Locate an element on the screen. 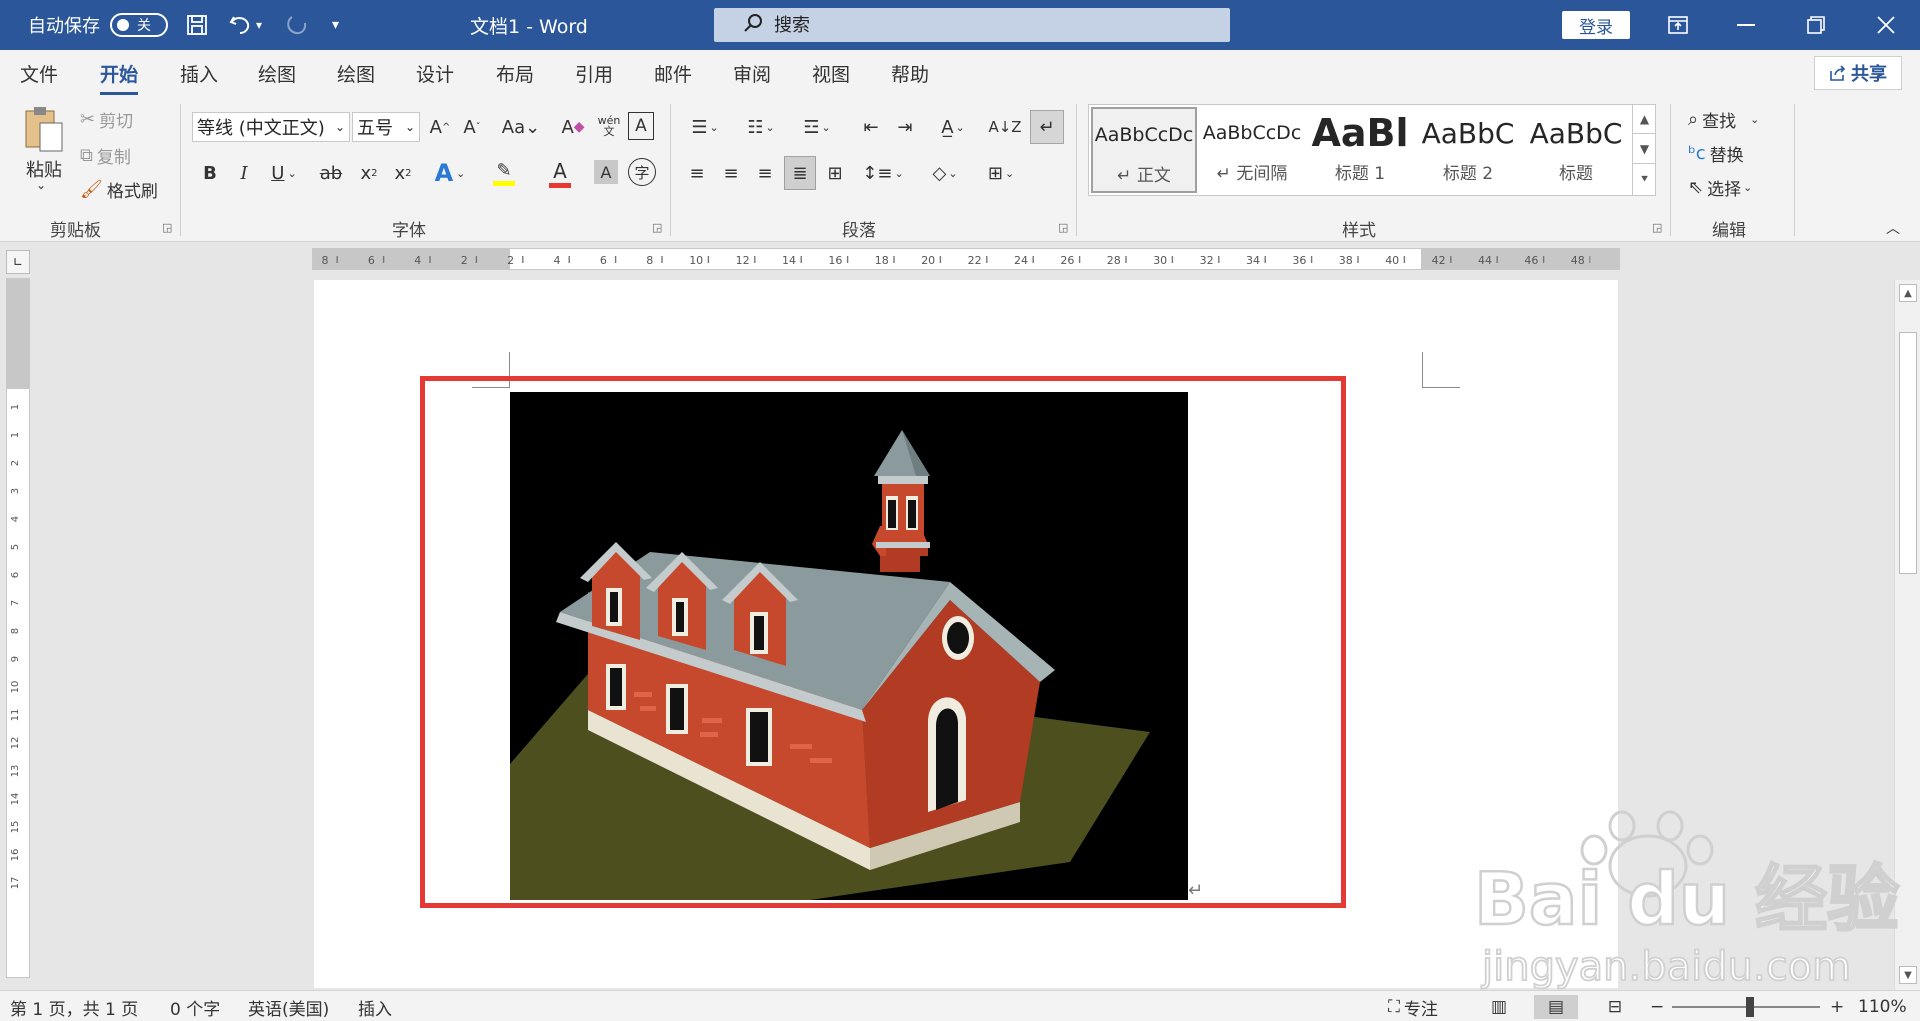 The height and width of the screenshot is (1021, 1920). align-left-icon: ≡ is located at coordinates (697, 173).